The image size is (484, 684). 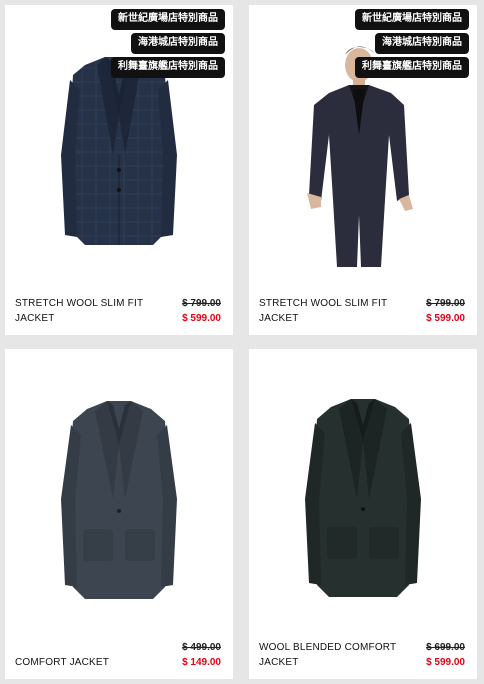 I want to click on dark-wool-jacket-icon, so click(x=363, y=498).